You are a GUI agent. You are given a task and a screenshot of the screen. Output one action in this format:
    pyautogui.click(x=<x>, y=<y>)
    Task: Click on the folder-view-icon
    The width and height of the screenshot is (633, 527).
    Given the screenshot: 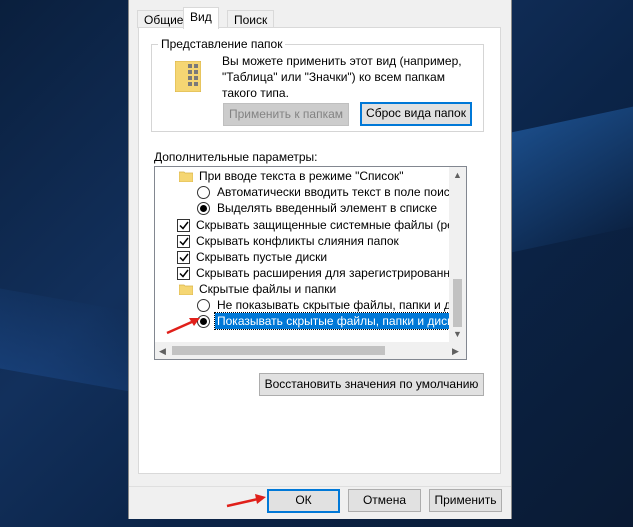 What is the action you would take?
    pyautogui.click(x=188, y=76)
    